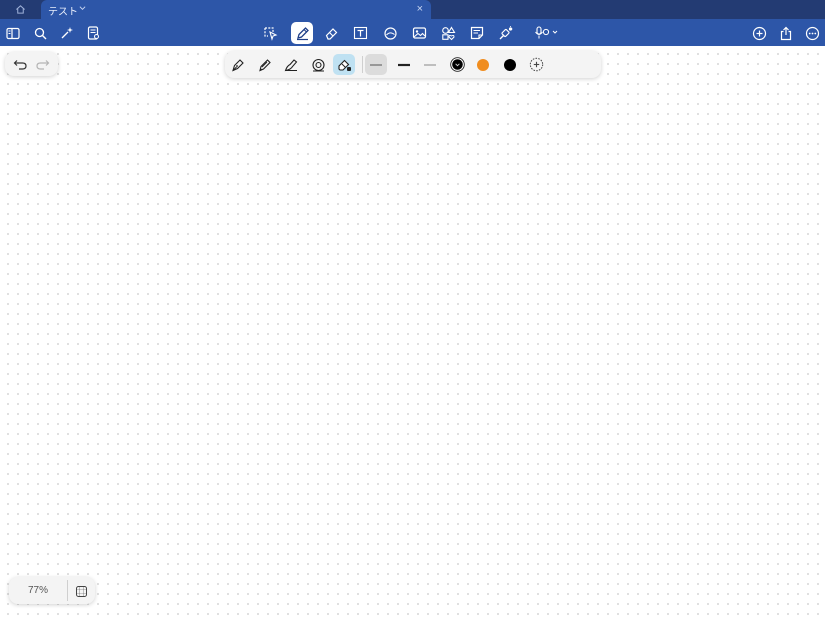 Image resolution: width=825 pixels, height=619 pixels. I want to click on stroke-fine-icon, so click(376, 64).